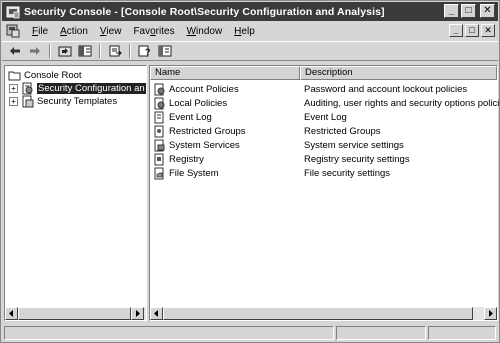 This screenshot has height=343, width=500. What do you see at coordinates (169, 333) in the screenshot?
I see `status-panel-main` at bounding box center [169, 333].